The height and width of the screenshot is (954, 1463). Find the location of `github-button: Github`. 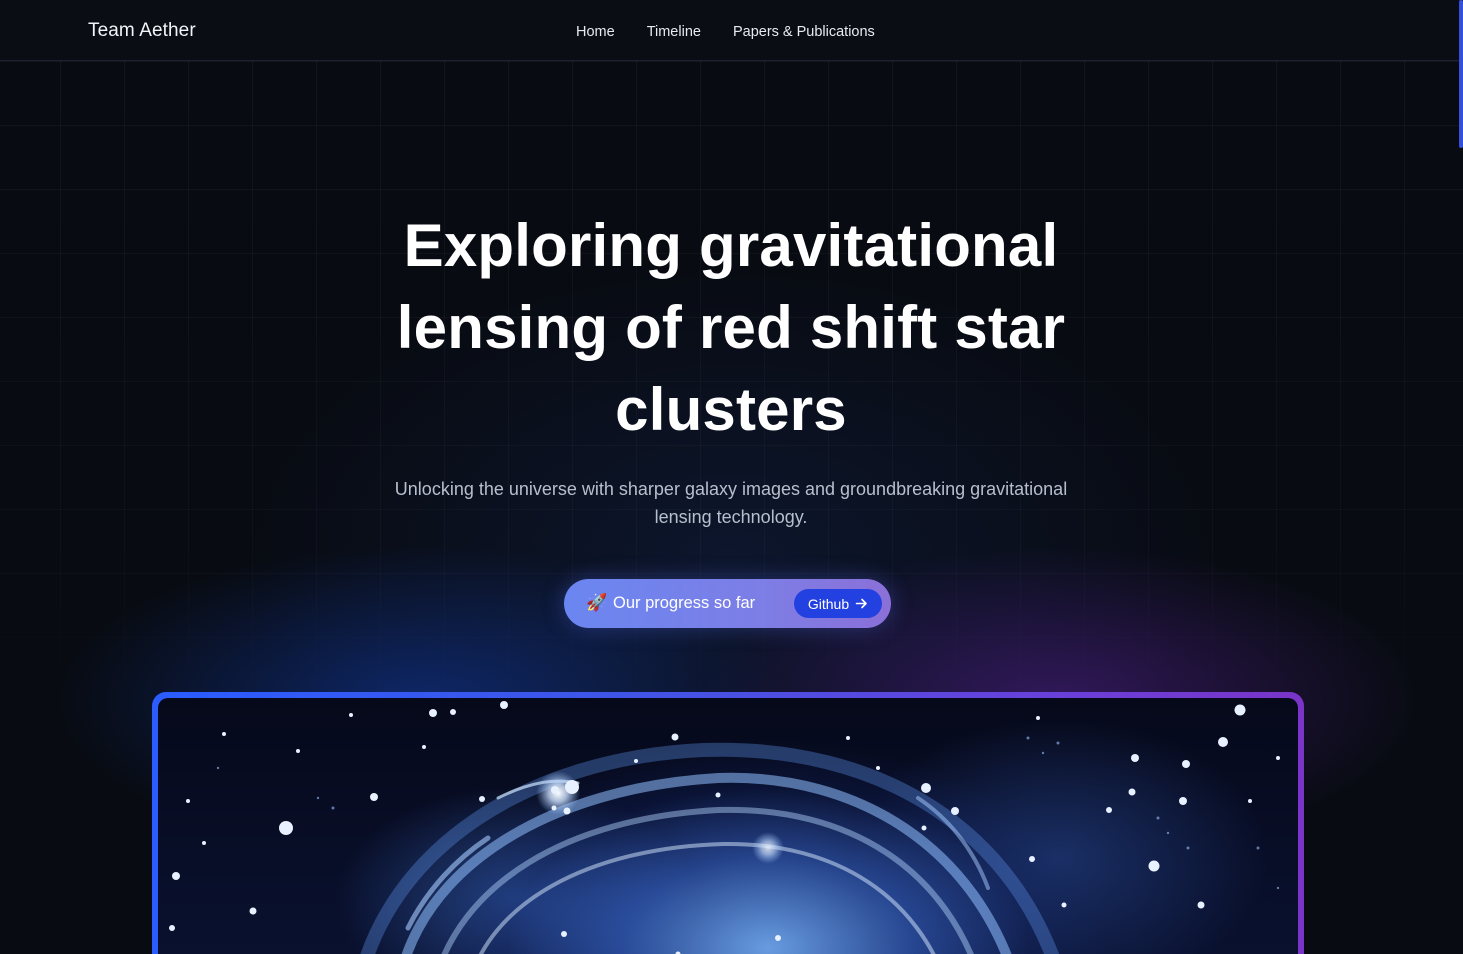

github-button: Github is located at coordinates (838, 603).